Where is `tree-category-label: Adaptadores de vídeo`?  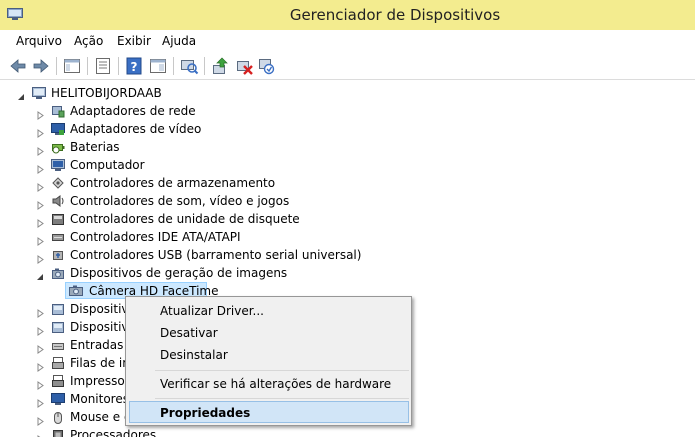 tree-category-label: Adaptadores de vídeo is located at coordinates (135, 129).